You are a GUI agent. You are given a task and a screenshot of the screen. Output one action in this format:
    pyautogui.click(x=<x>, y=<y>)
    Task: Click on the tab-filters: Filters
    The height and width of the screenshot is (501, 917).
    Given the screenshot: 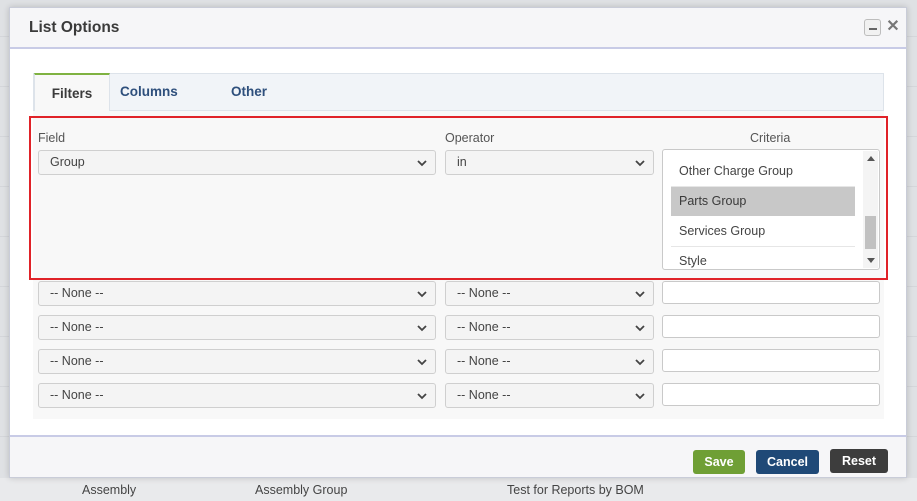 What is the action you would take?
    pyautogui.click(x=72, y=93)
    